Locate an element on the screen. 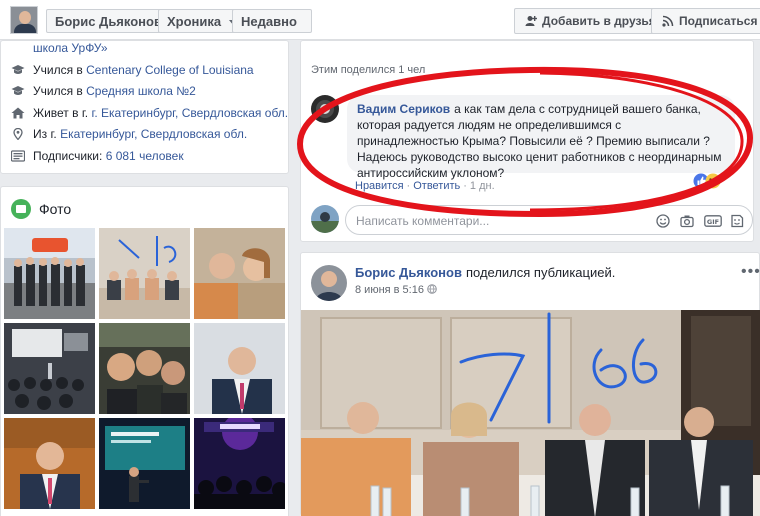  subscribe-label: Подписаться is located at coordinates (718, 21).